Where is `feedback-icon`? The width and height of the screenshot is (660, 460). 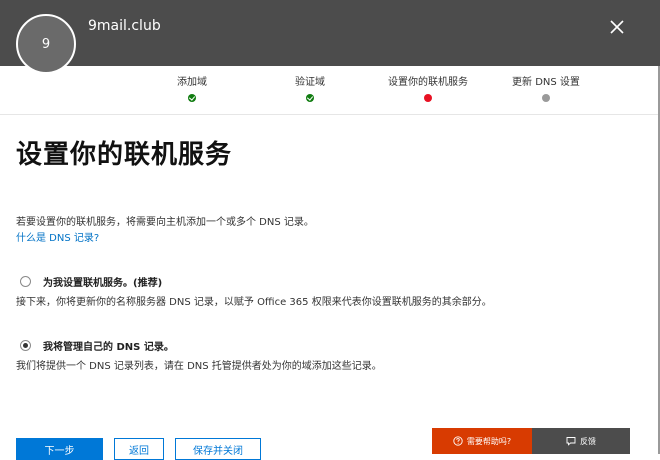
feedback-icon is located at coordinates (571, 441).